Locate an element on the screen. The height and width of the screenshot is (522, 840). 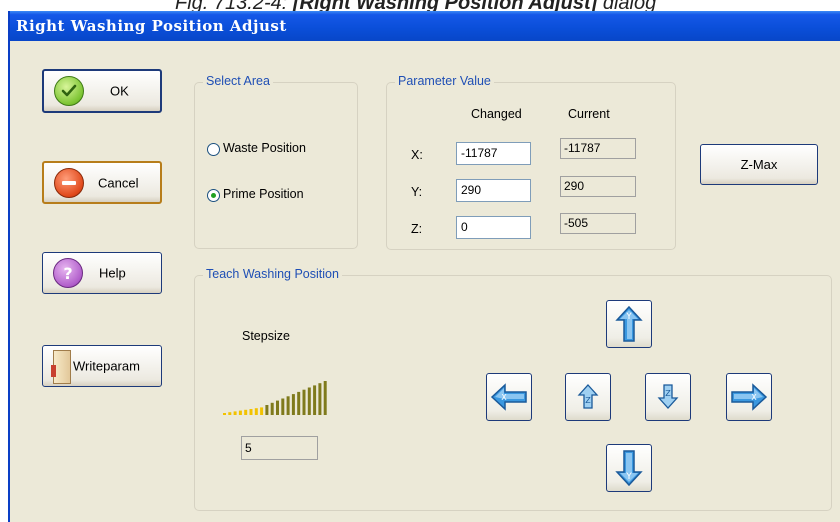
x-right-button: X is located at coordinates (749, 397).